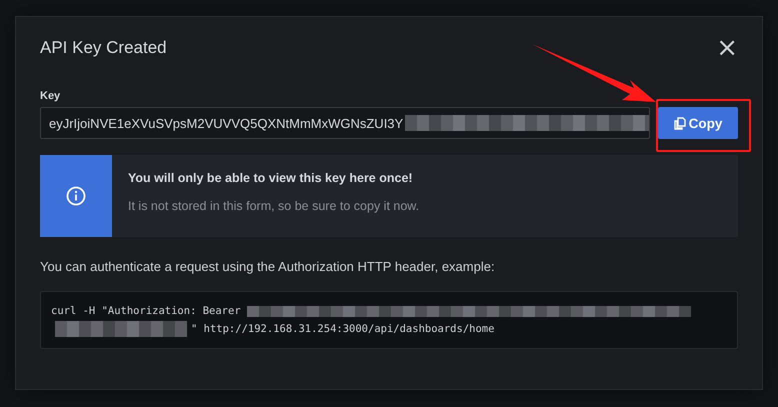  Describe the element at coordinates (342, 329) in the screenshot. I see `code-line: " http://192.168.31.254:3000/api/dashboards/home` at that location.